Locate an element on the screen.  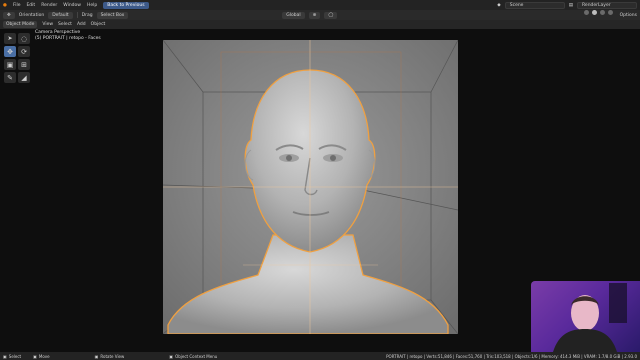
status-rotate-hint: Rotate View is located at coordinates (112, 356).